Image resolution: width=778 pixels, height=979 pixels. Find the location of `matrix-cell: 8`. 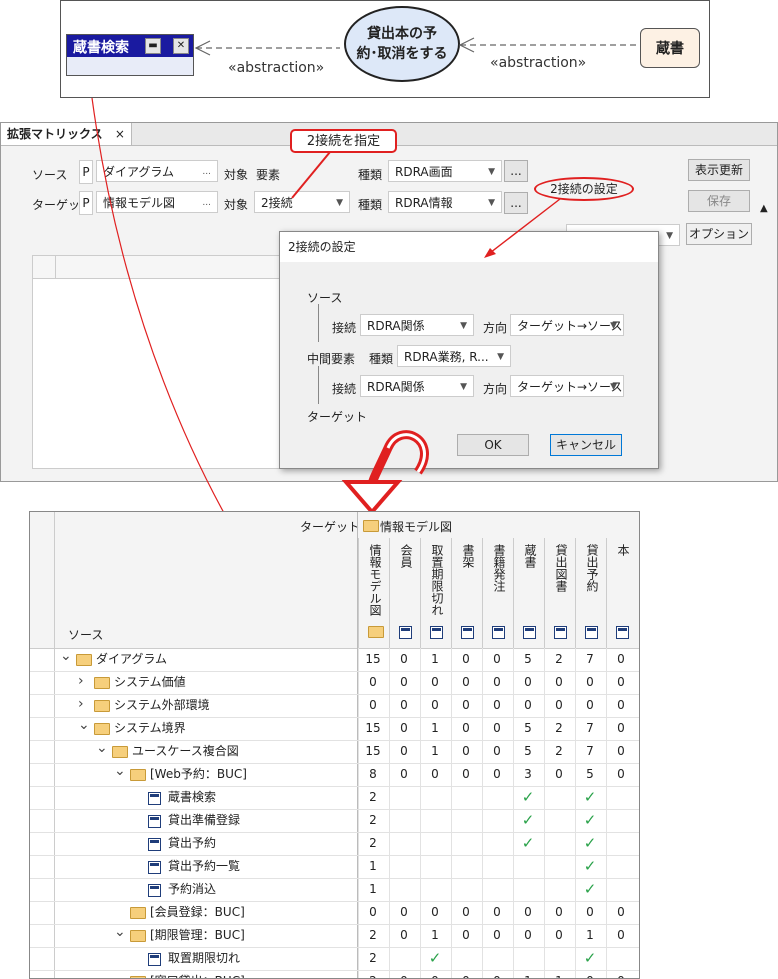

matrix-cell: 8 is located at coordinates (373, 774).